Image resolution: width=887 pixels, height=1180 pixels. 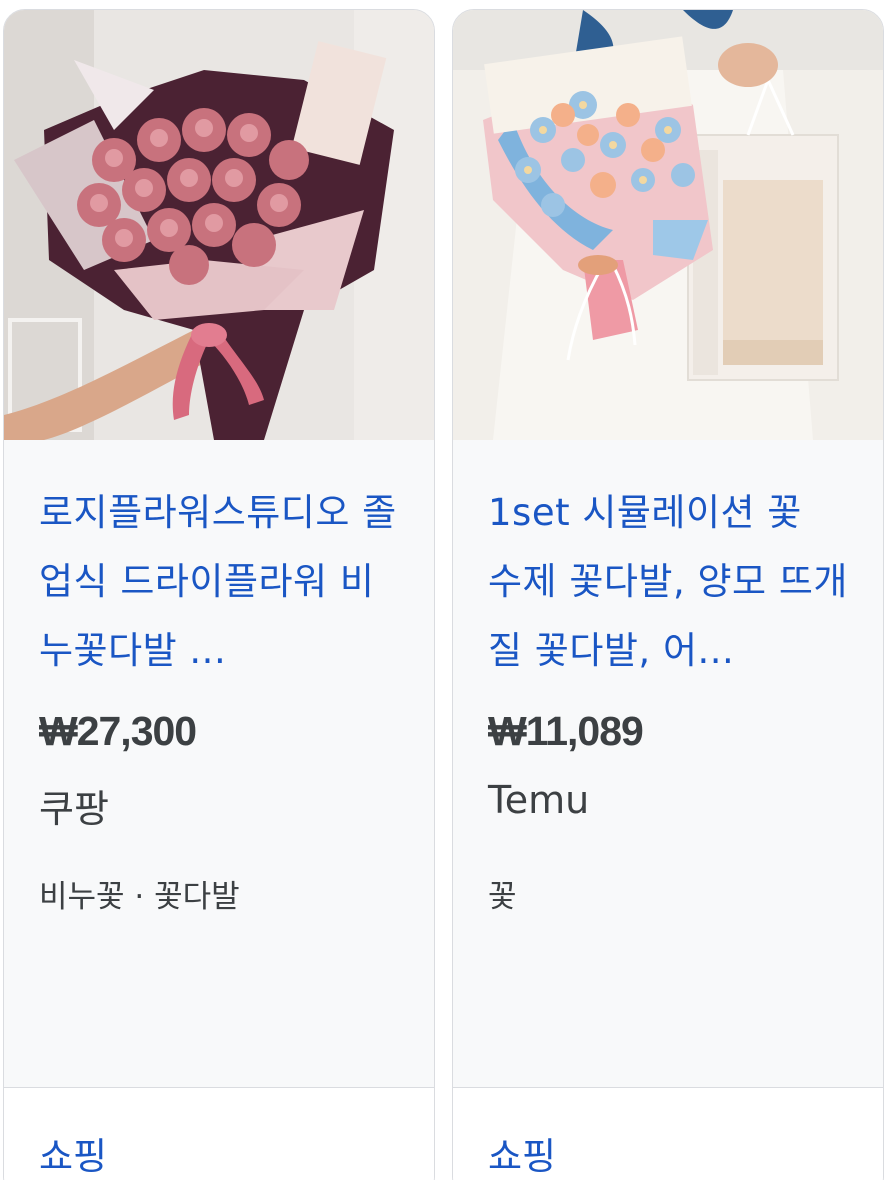 I want to click on product-price: ₩11,089, so click(x=566, y=731).